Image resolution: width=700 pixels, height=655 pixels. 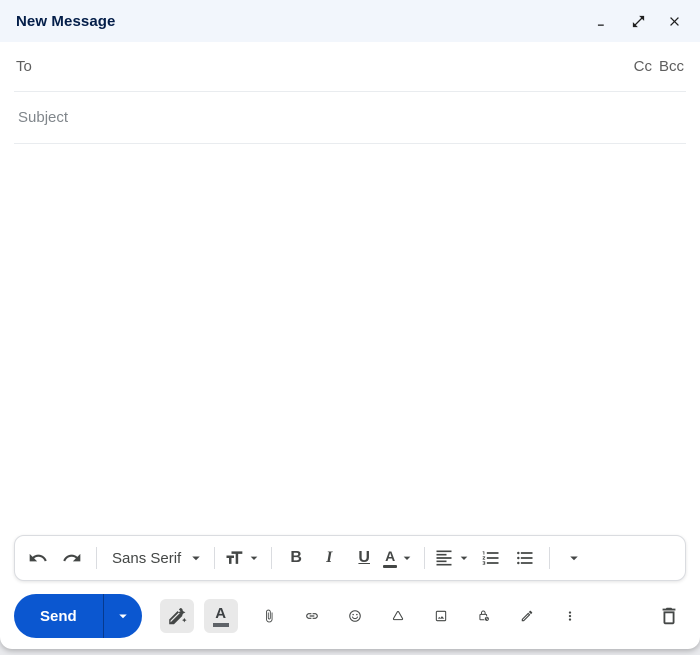 What do you see at coordinates (441, 616) in the screenshot?
I see `insert-image-icon` at bounding box center [441, 616].